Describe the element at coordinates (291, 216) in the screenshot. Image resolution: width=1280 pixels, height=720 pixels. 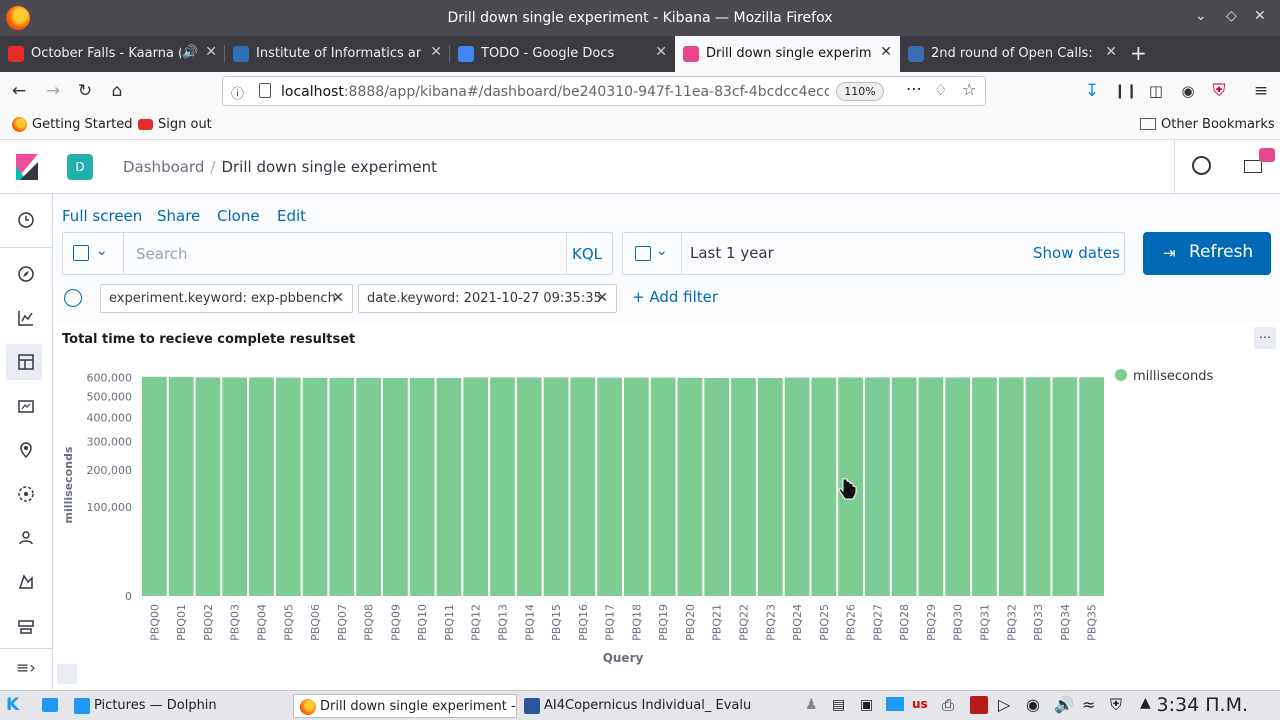
I see `edit-link: Edit` at that location.